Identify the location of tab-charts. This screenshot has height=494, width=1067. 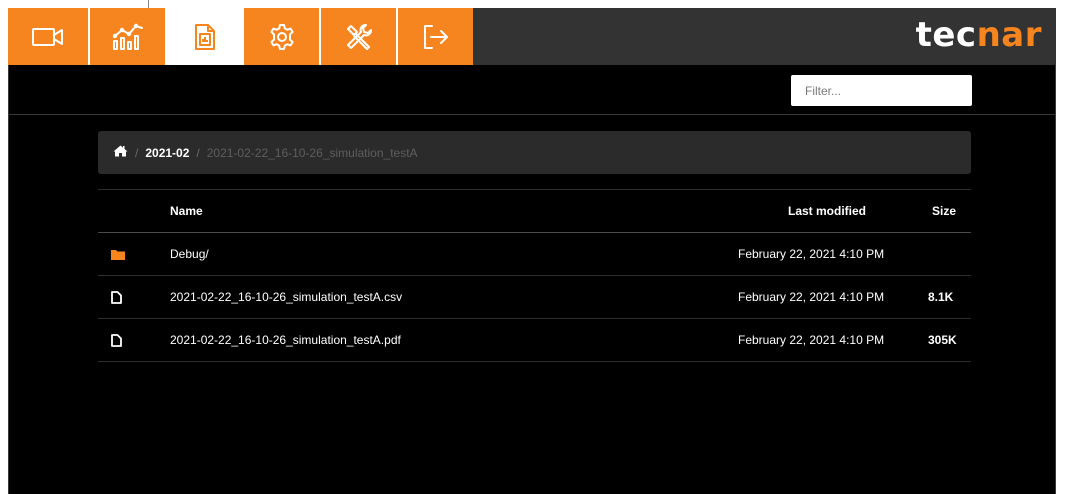
(127, 36).